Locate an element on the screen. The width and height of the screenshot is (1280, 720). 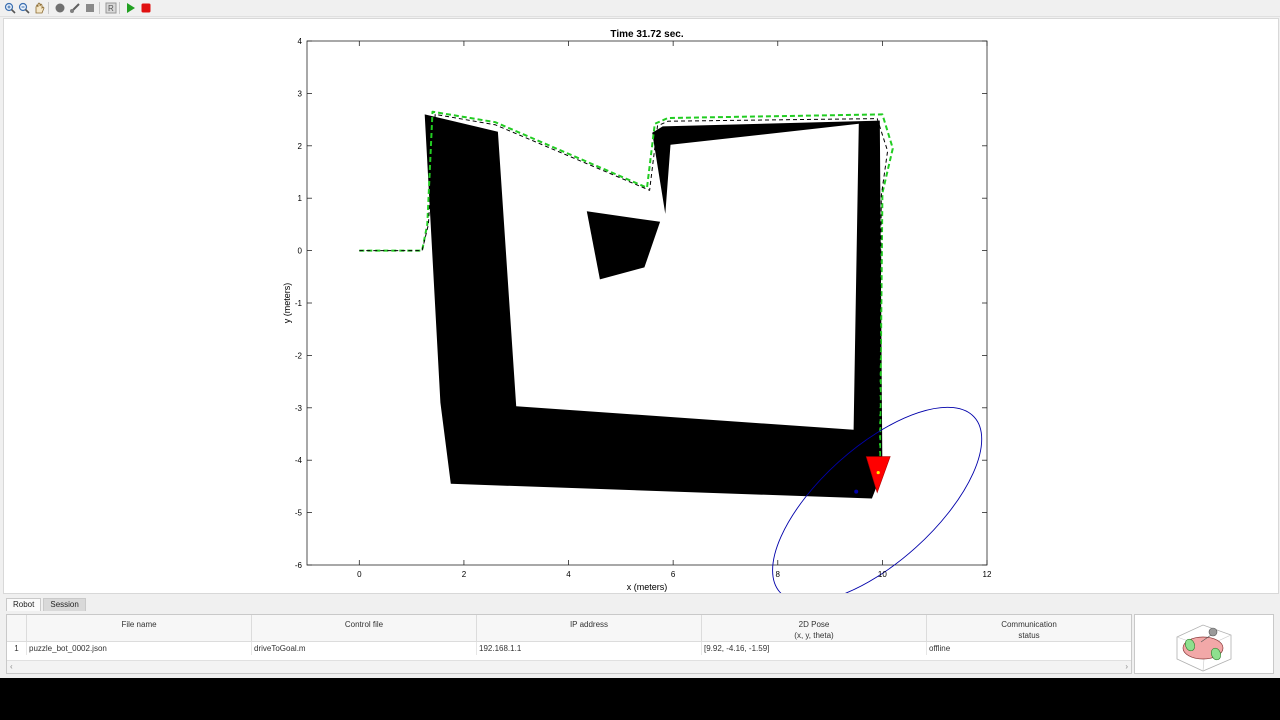
tab-session: Session is located at coordinates (64, 604).